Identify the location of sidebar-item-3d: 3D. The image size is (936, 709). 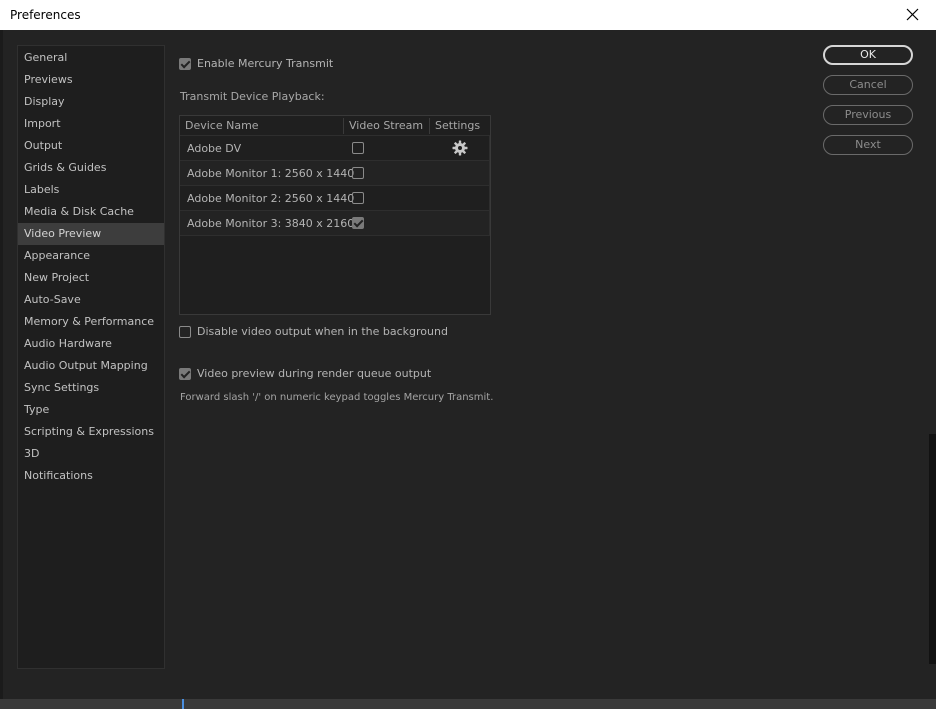
(91, 454).